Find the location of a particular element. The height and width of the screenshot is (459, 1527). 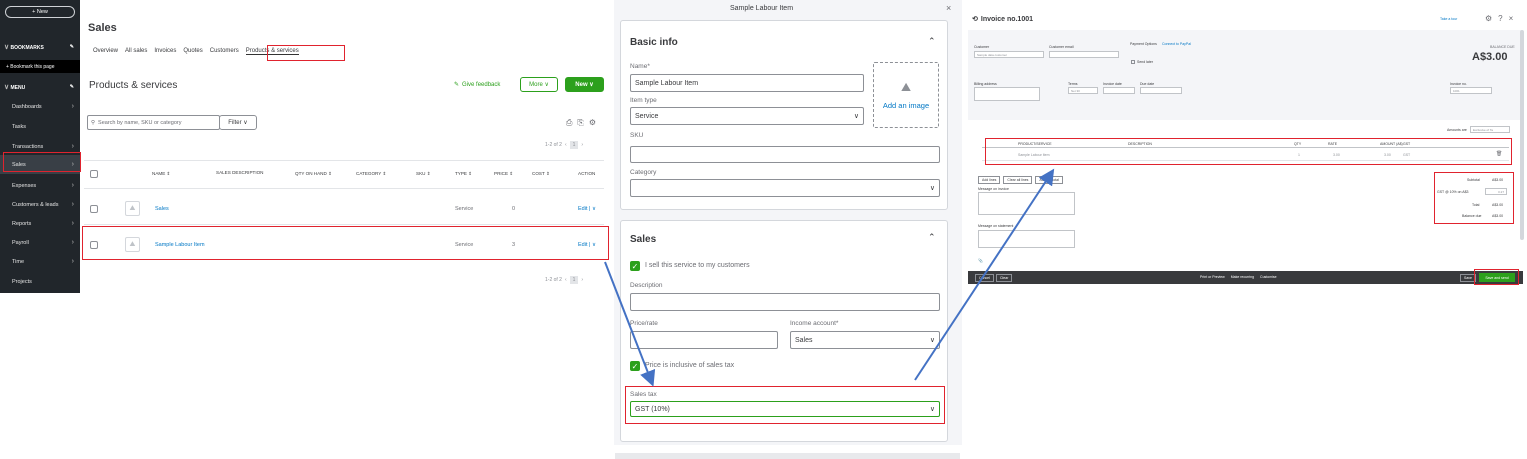

arrow-to-invoice is located at coordinates (984, 274).